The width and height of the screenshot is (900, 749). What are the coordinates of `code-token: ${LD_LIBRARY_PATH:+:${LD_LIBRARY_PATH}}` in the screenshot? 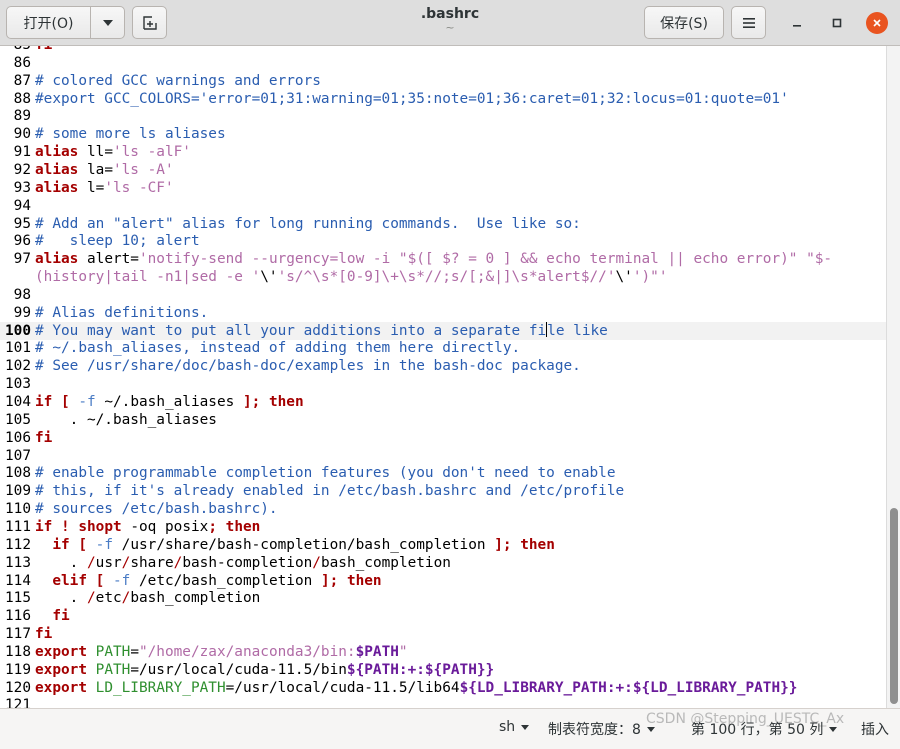 It's located at (628, 687).